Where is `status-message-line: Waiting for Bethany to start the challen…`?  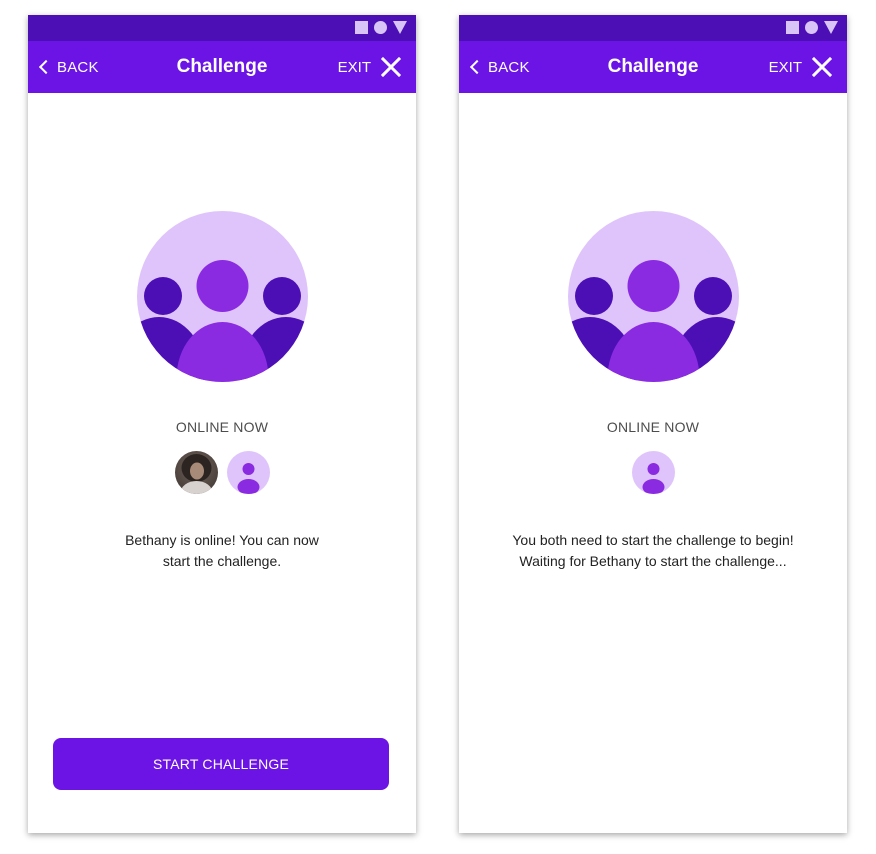 status-message-line: Waiting for Bethany to start the challen… is located at coordinates (653, 561).